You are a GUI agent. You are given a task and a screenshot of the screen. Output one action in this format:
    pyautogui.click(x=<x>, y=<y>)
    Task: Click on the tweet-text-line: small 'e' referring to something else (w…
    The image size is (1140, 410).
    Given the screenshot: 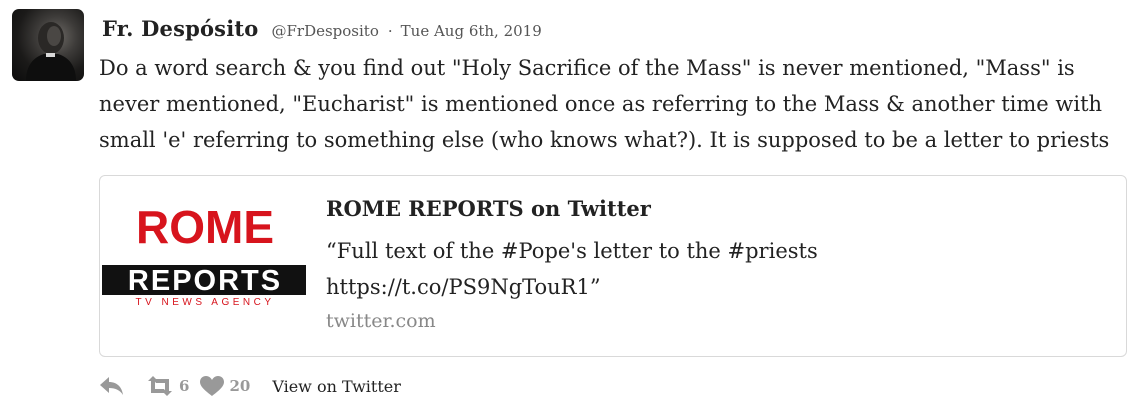 What is the action you would take?
    pyautogui.click(x=604, y=140)
    